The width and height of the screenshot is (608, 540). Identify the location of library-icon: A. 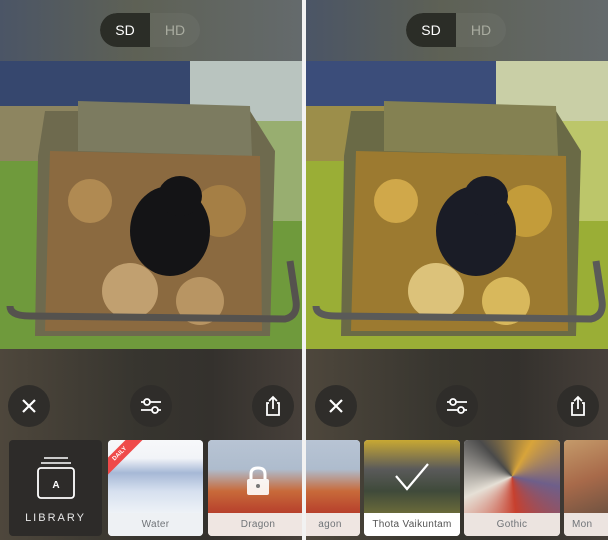
(56, 478).